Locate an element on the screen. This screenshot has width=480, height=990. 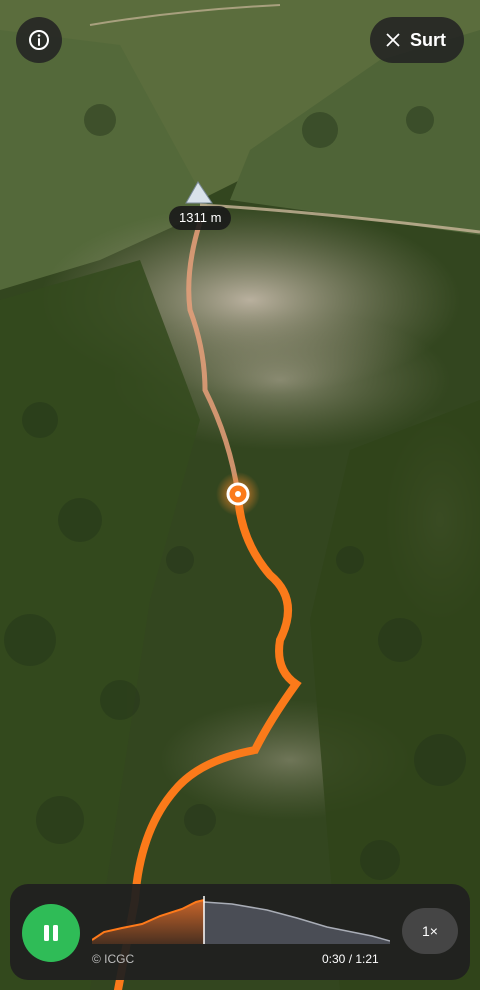
playback-panel: © ICGC 0:30 / 1:21 1× is located at coordinates (240, 932).